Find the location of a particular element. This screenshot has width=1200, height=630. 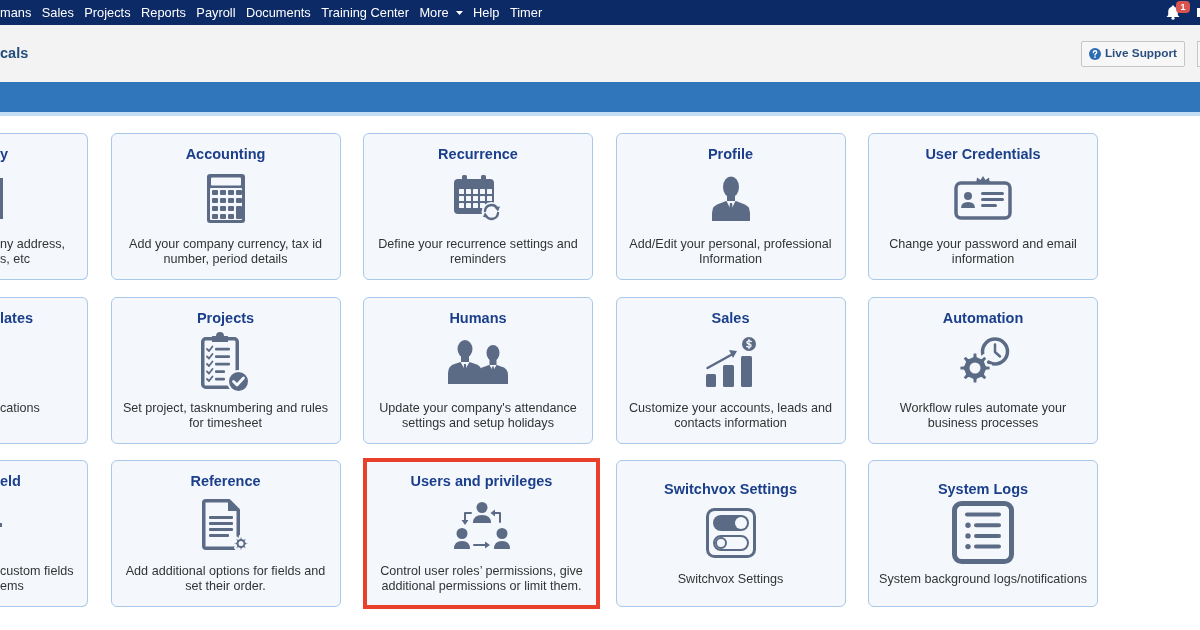

card-title: Automation is located at coordinates (983, 318).